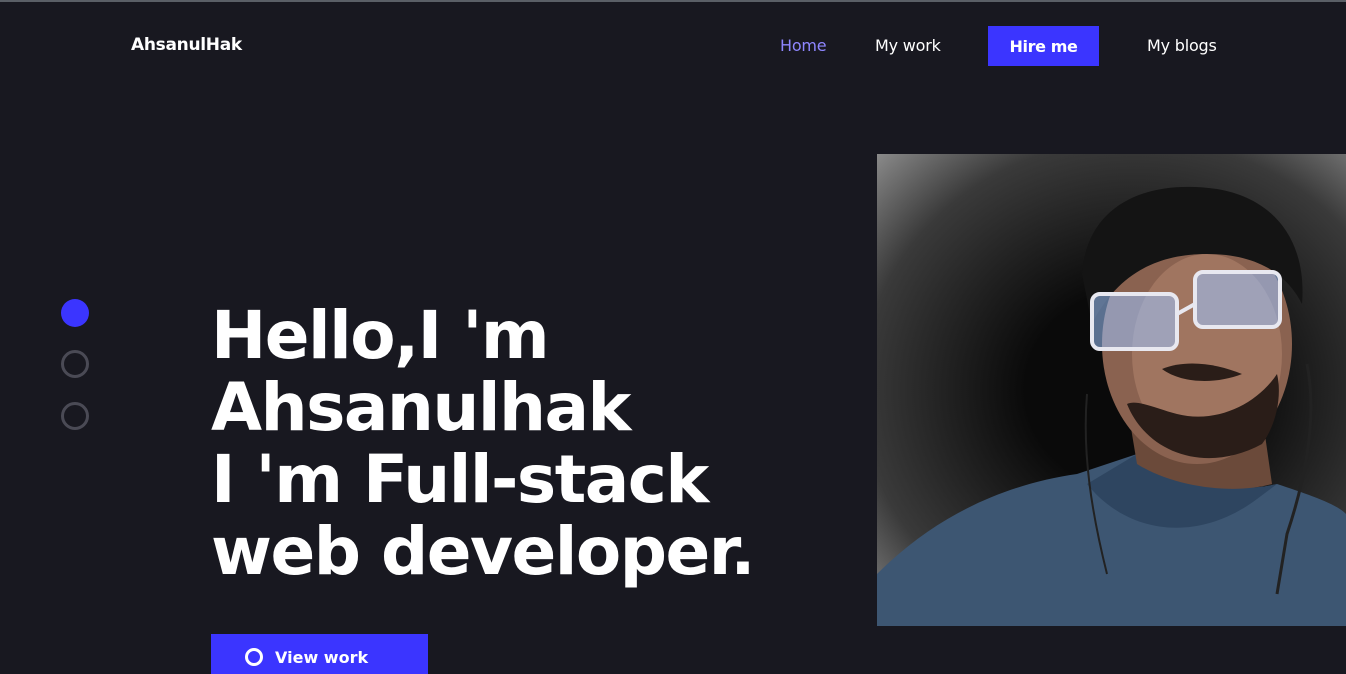 Image resolution: width=1346 pixels, height=674 pixels. I want to click on hero-title-line-4: web developer., so click(483, 551).